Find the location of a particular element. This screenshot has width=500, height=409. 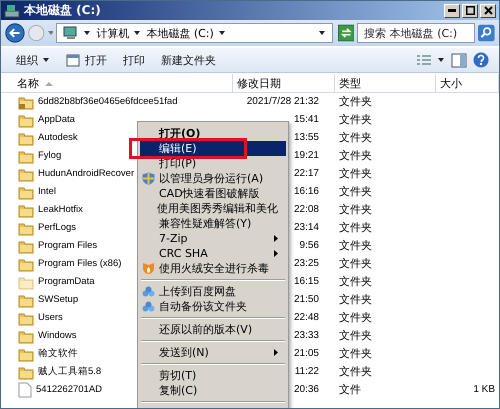

date-cell: 22:08 is located at coordinates (306, 210).